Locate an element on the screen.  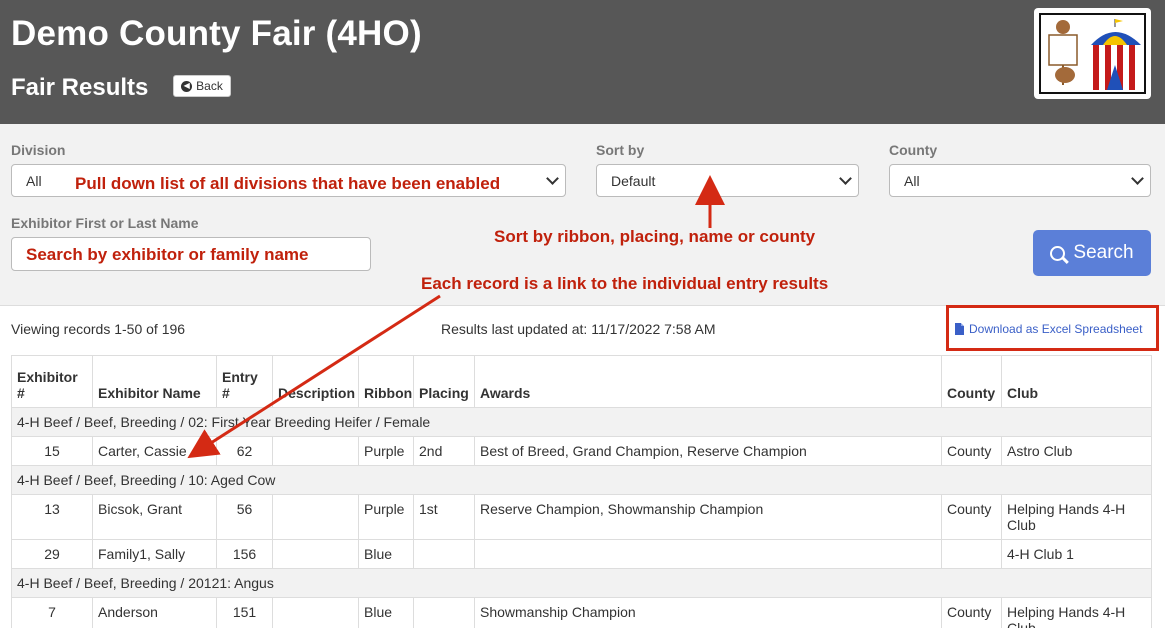
exhibitor-label: Exhibitor First or Last Name is located at coordinates (105, 223).